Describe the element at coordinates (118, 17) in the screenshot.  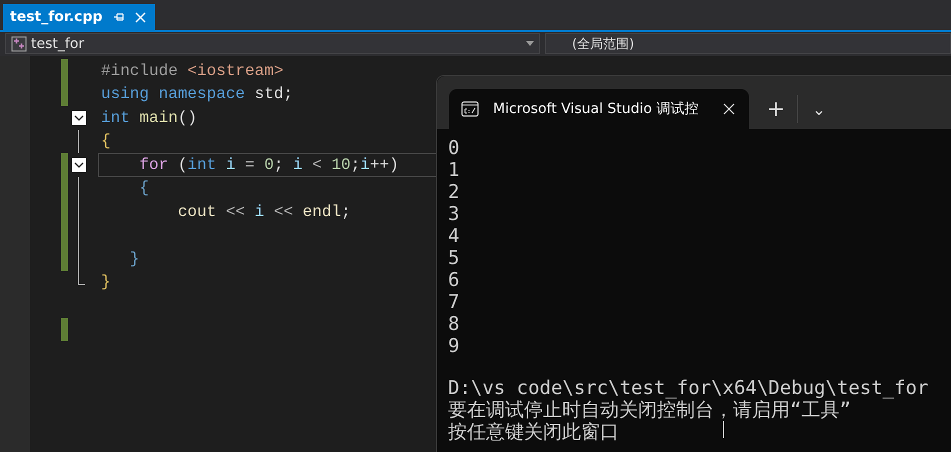
I see `pin-icon` at that location.